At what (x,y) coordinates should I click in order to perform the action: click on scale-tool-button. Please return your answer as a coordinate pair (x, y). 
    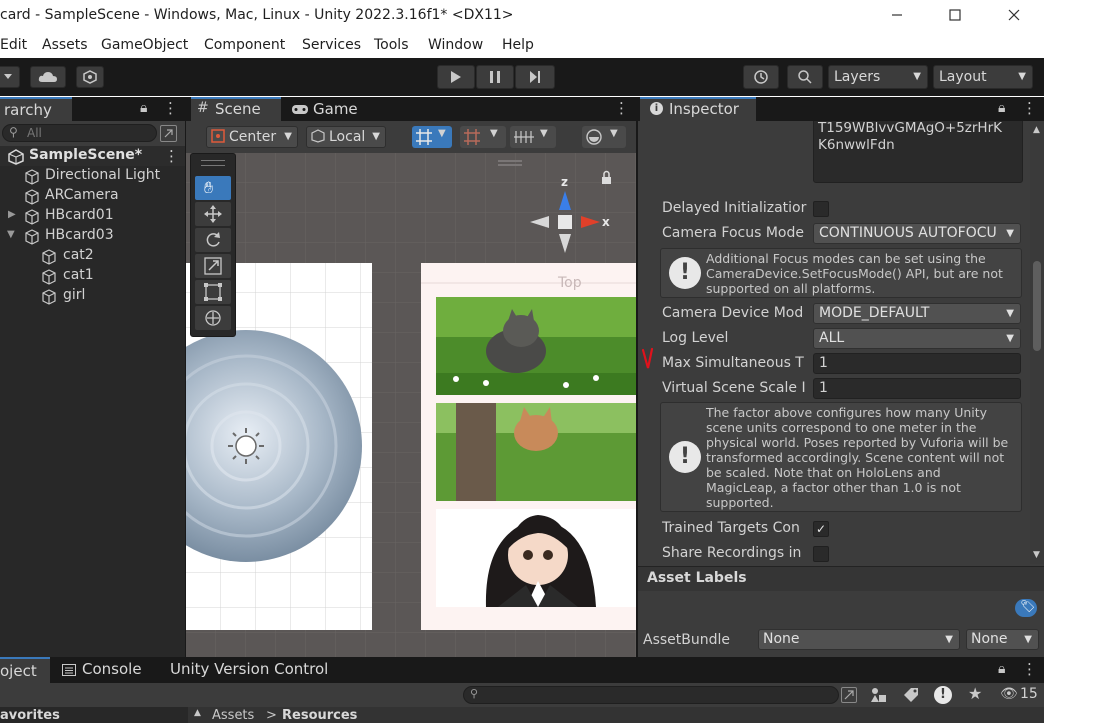
    Looking at the image, I should click on (213, 266).